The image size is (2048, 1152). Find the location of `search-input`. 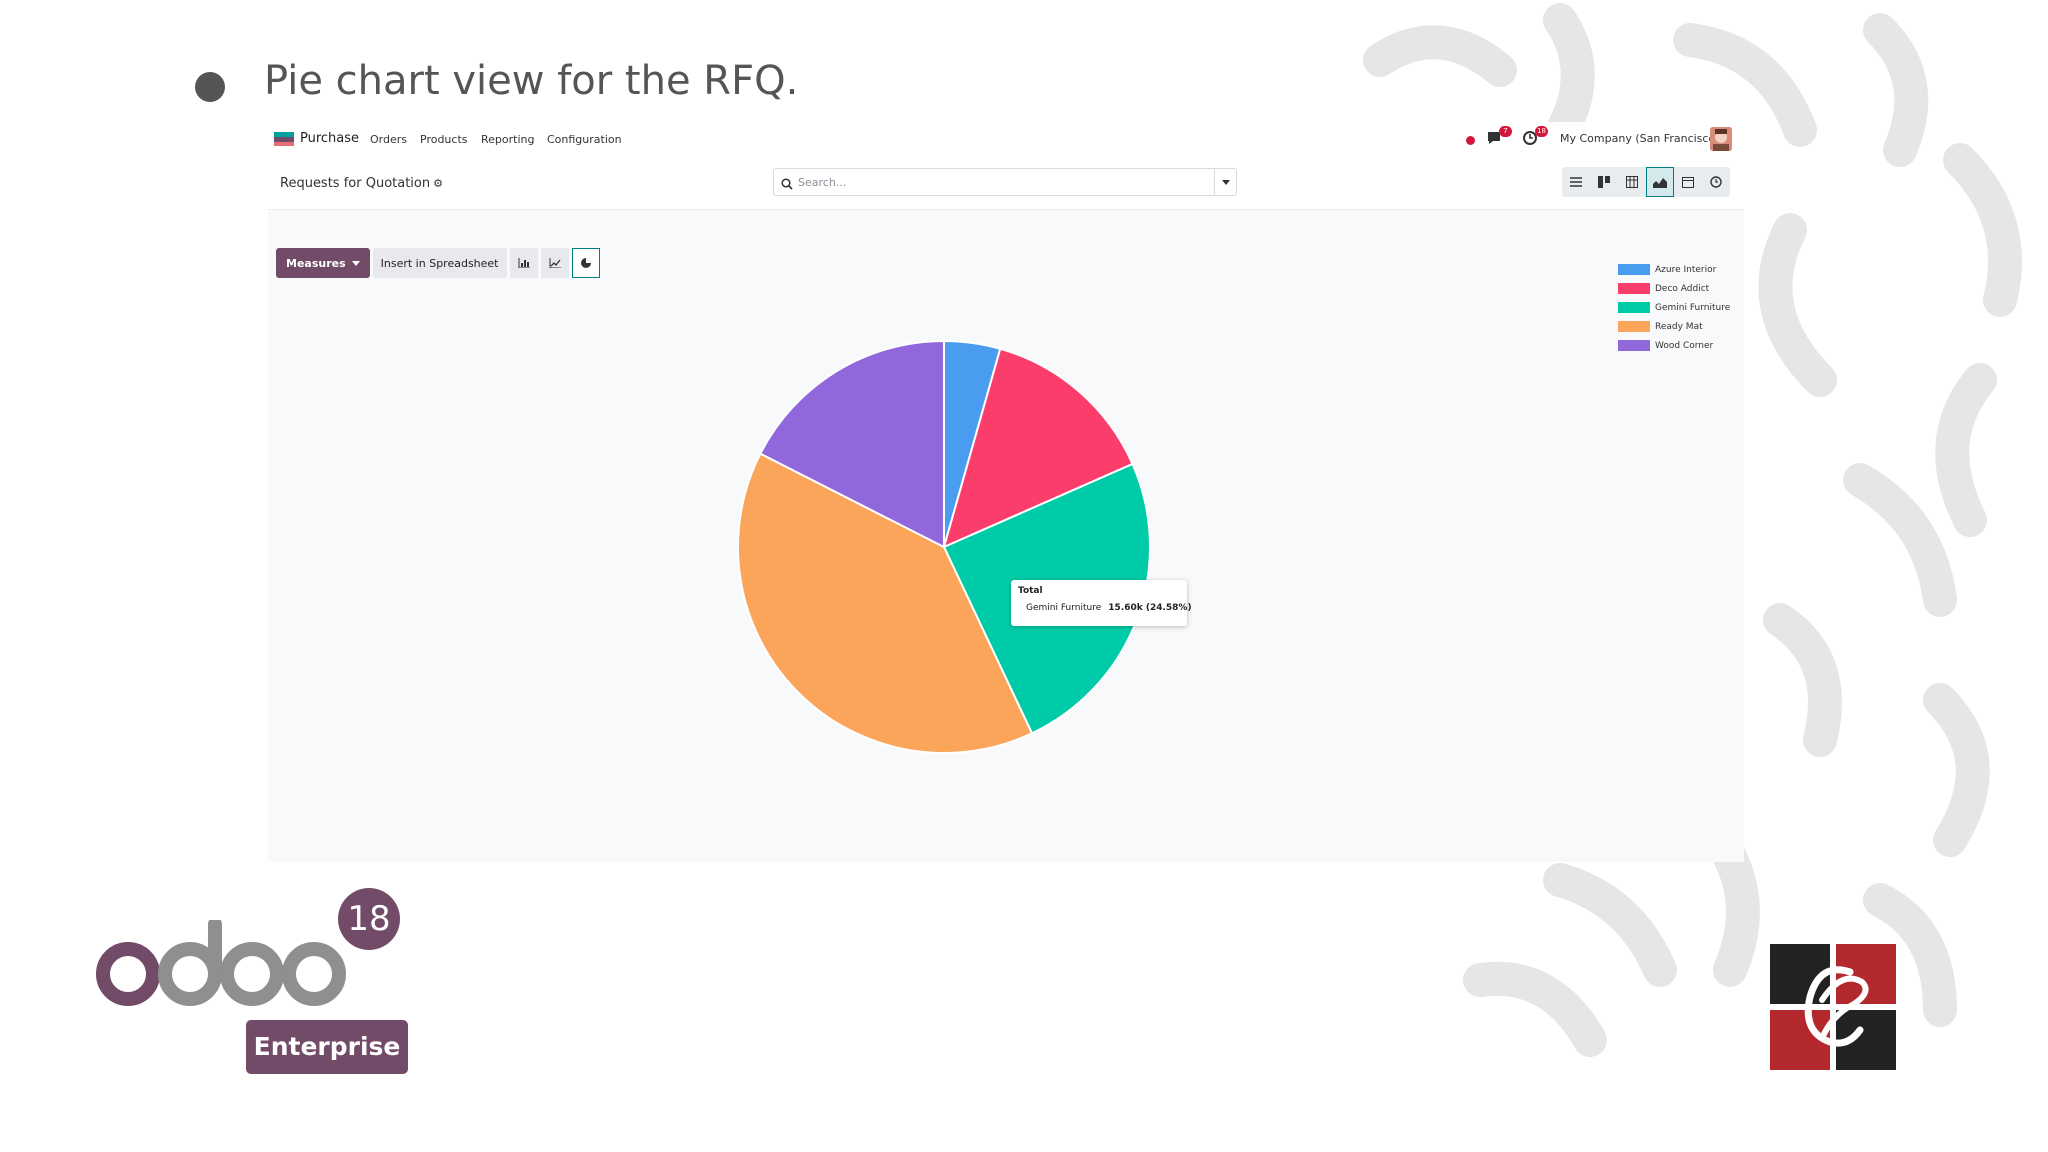

search-input is located at coordinates (998, 182).